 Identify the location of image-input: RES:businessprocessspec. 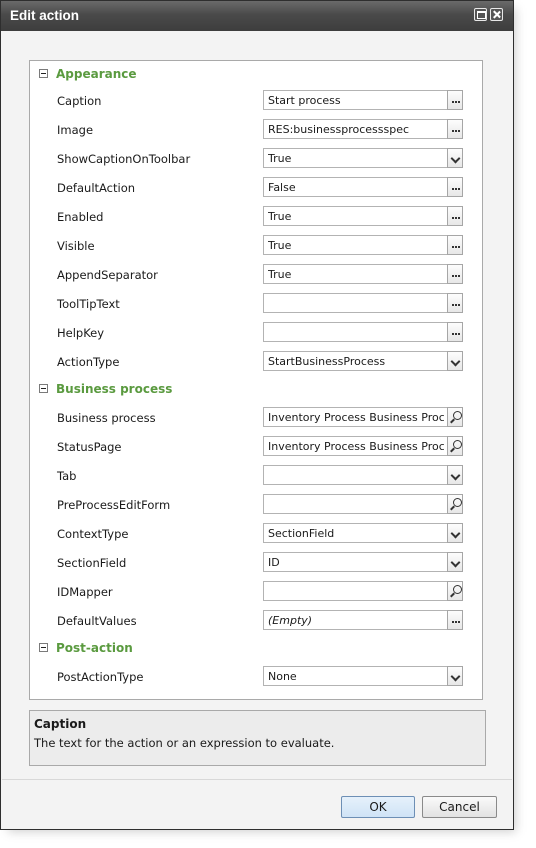
(355, 129).